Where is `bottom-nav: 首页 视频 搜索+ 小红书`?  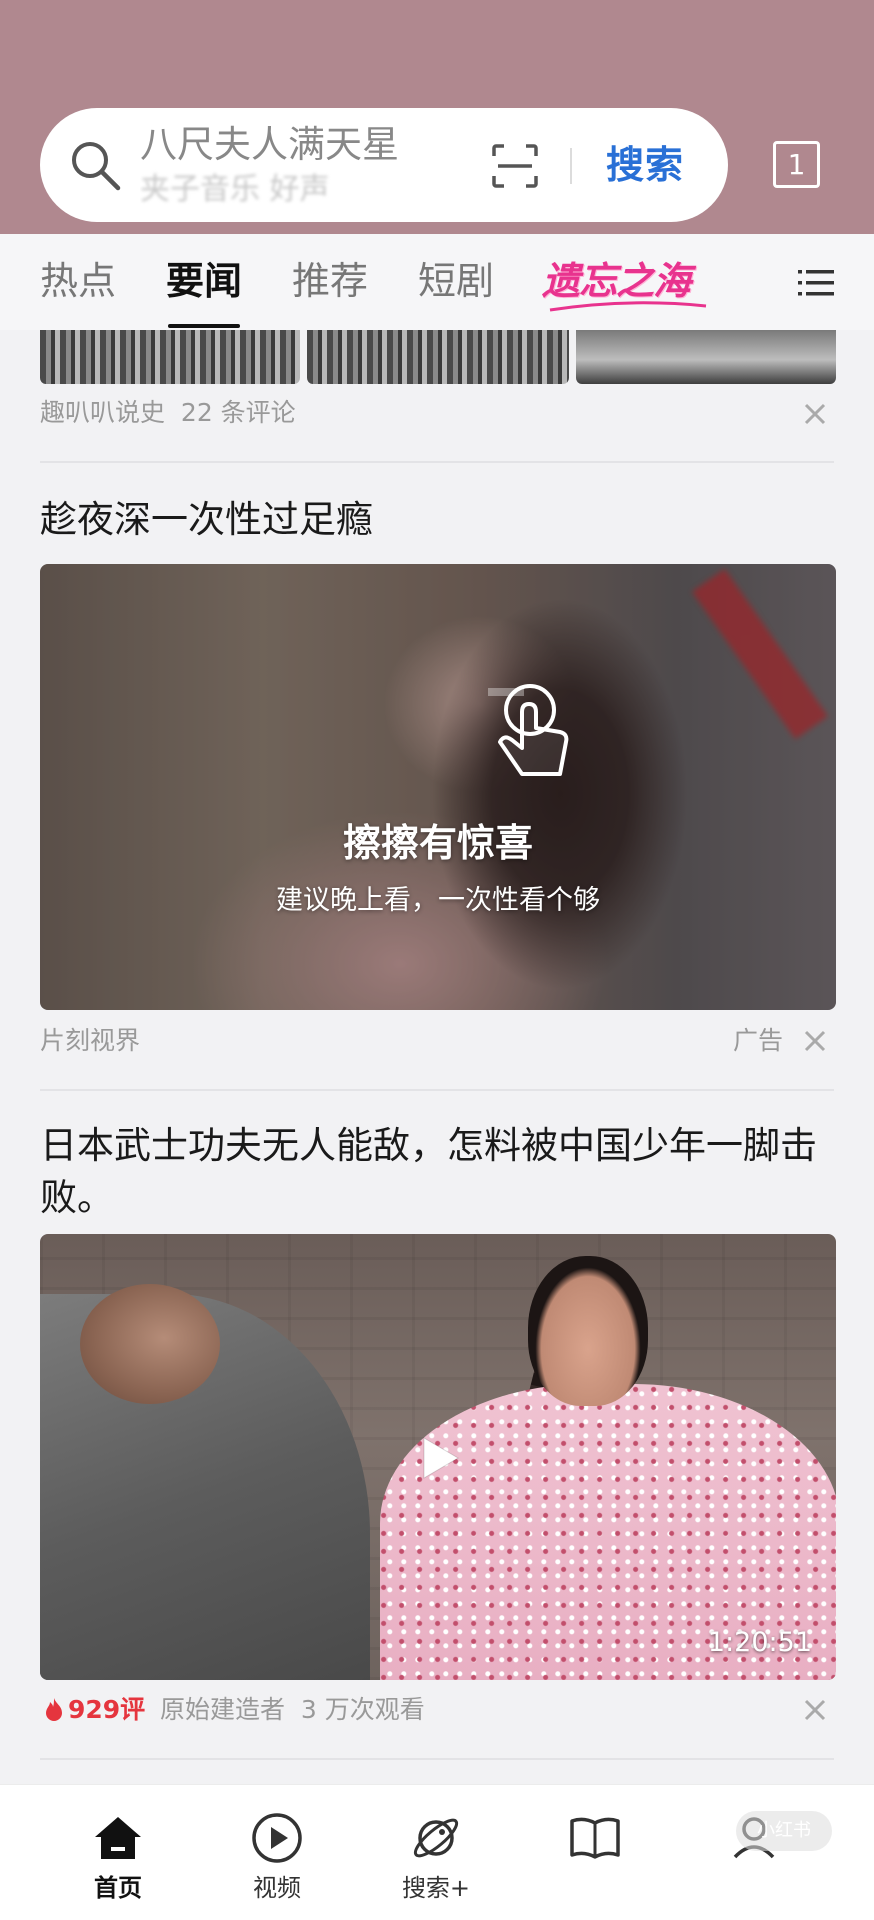 bottom-nav: 首页 视频 搜索+ 小红书 is located at coordinates (437, 1852).